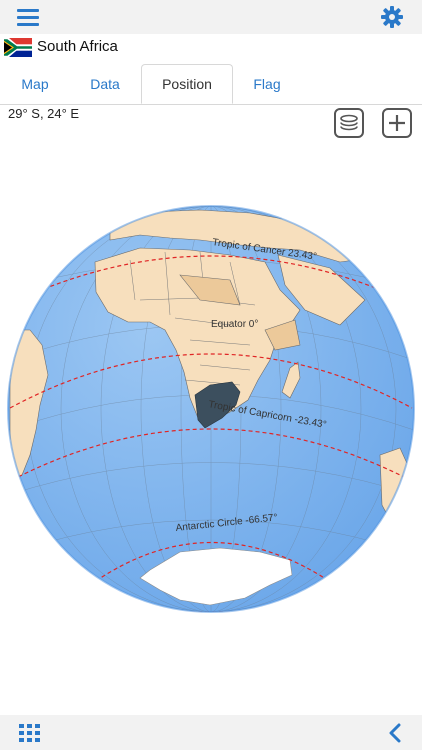 This screenshot has width=422, height=750. What do you see at coordinates (211, 17) in the screenshot?
I see `top-toolbar` at bounding box center [211, 17].